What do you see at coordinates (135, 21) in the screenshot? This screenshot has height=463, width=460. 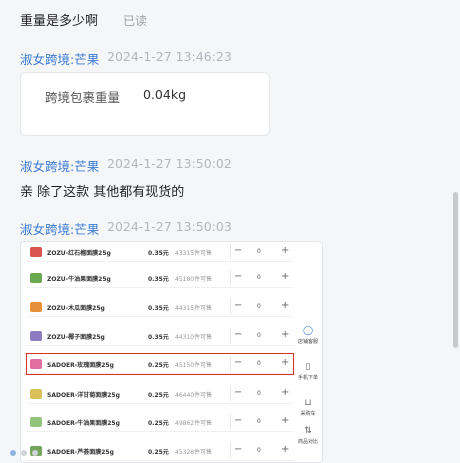 I see `read-status: 已读` at bounding box center [135, 21].